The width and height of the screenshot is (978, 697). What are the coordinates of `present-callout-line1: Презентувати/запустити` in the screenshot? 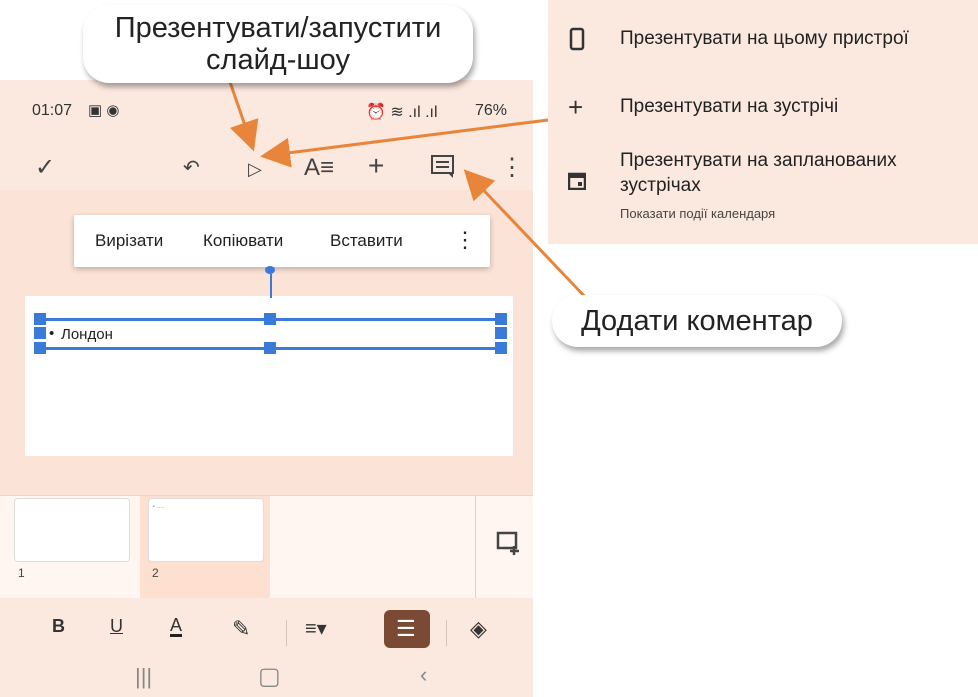 It's located at (278, 28).